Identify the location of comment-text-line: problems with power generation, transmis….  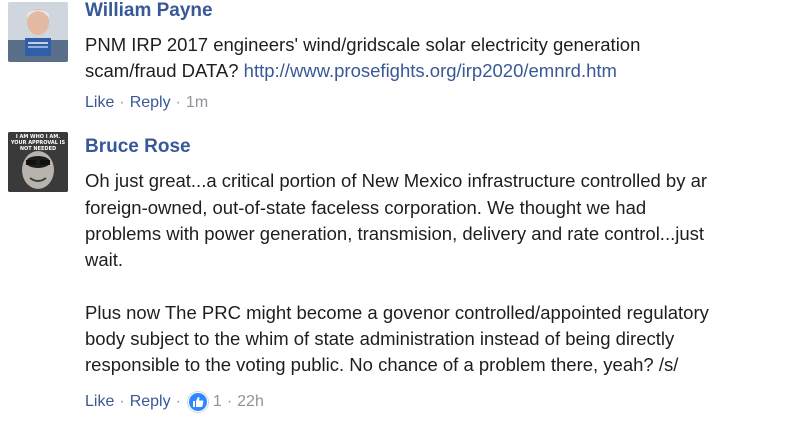
(395, 233).